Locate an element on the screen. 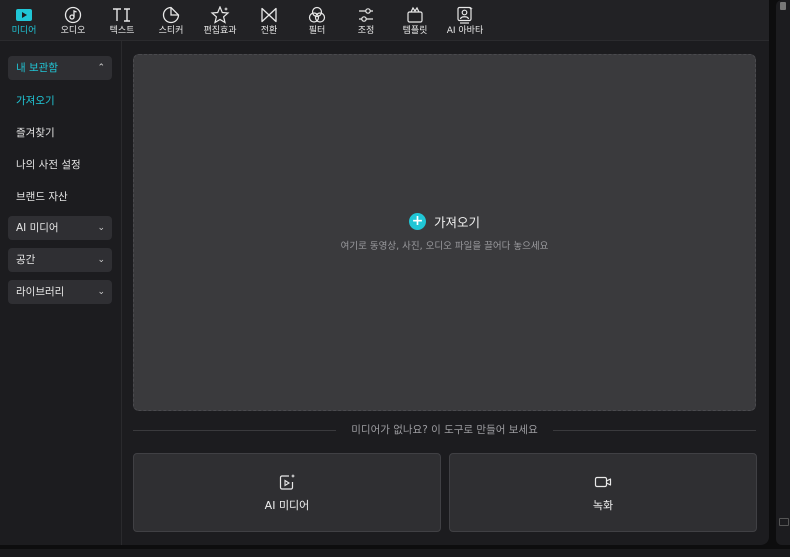 This screenshot has height=557, width=790. tool-ai-avatar: AI 아바타 is located at coordinates (465, 20).